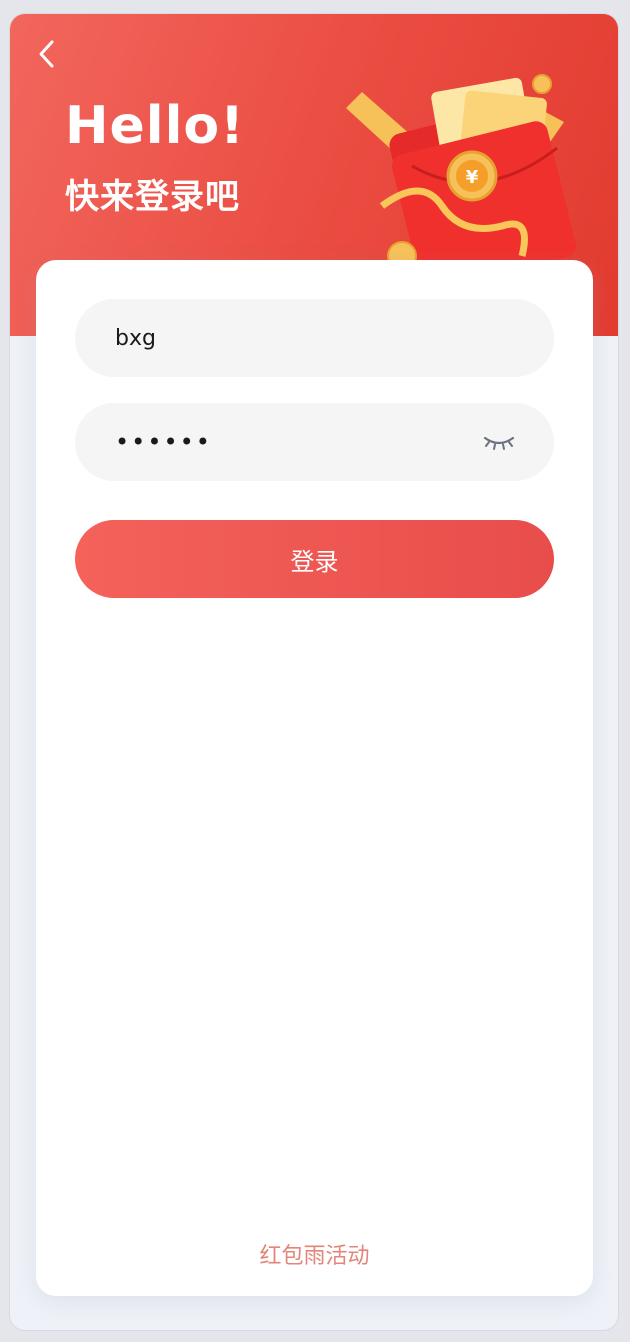  Describe the element at coordinates (461, 177) in the screenshot. I see `red-envelope-illustration: ¥` at that location.